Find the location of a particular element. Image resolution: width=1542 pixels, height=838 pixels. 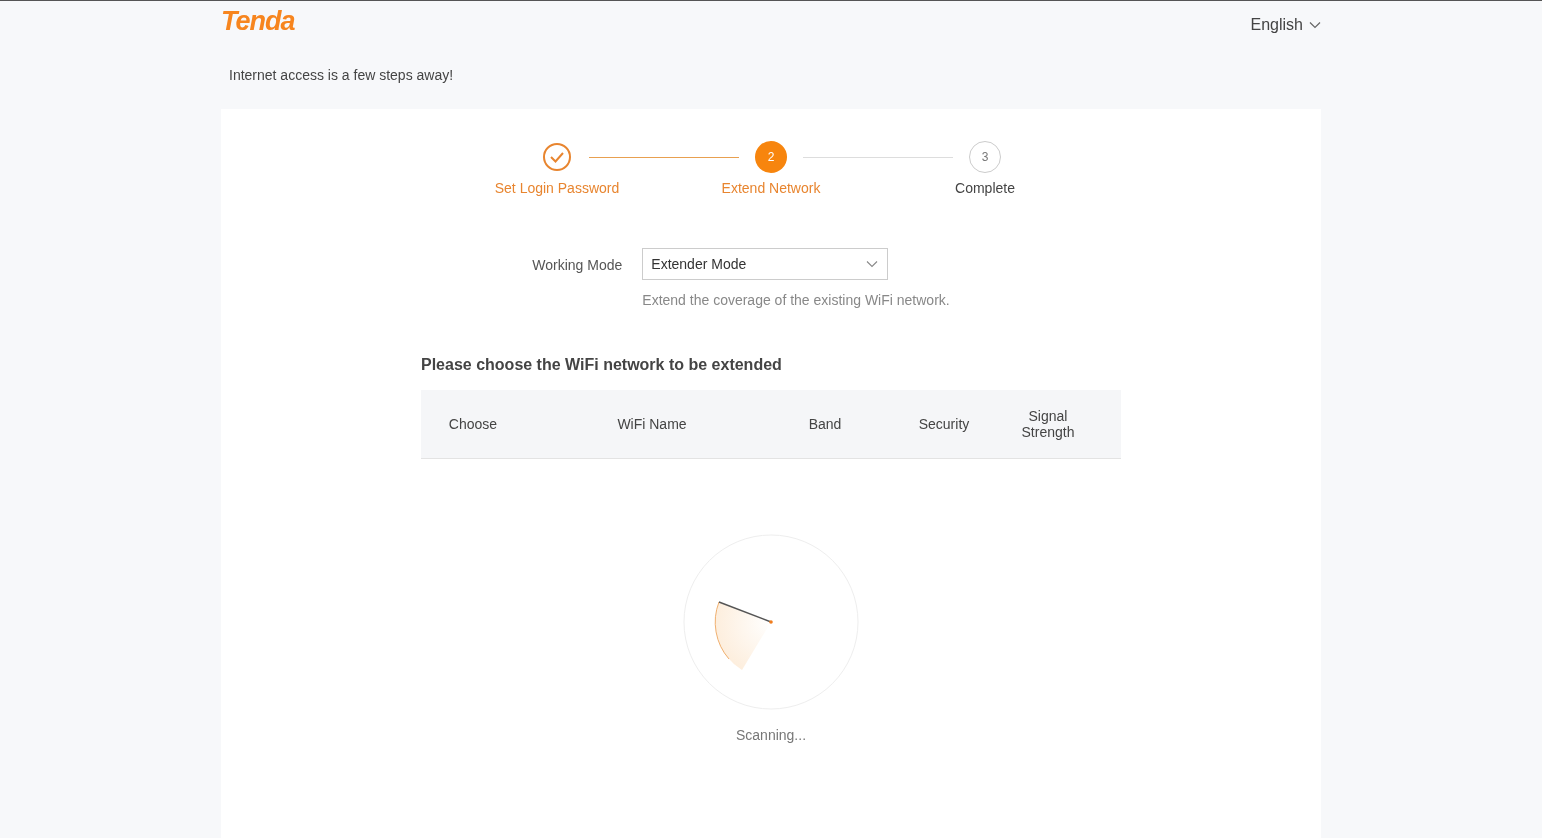

mode-dropdown: Extender Mode is located at coordinates (765, 264).